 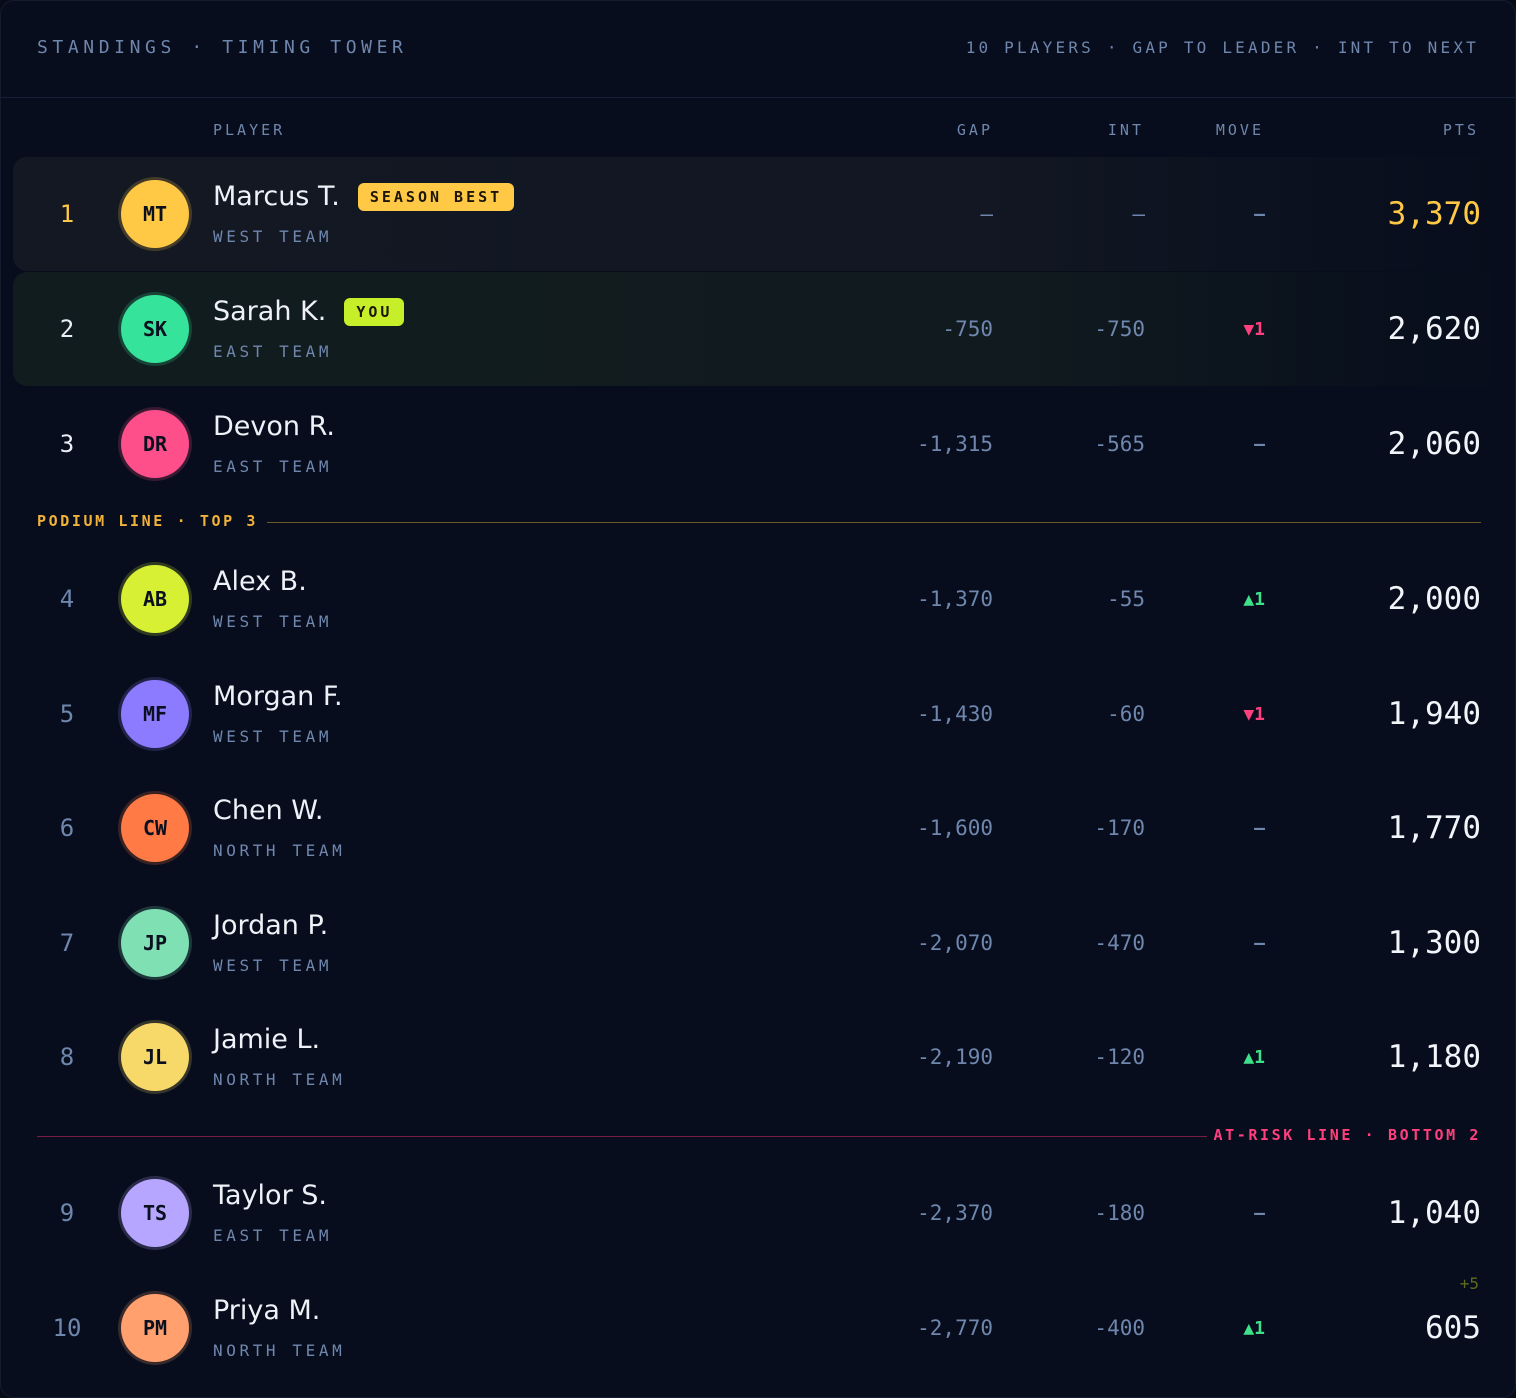 I want to click on interval-to-next: —, so click(x=1138, y=214).